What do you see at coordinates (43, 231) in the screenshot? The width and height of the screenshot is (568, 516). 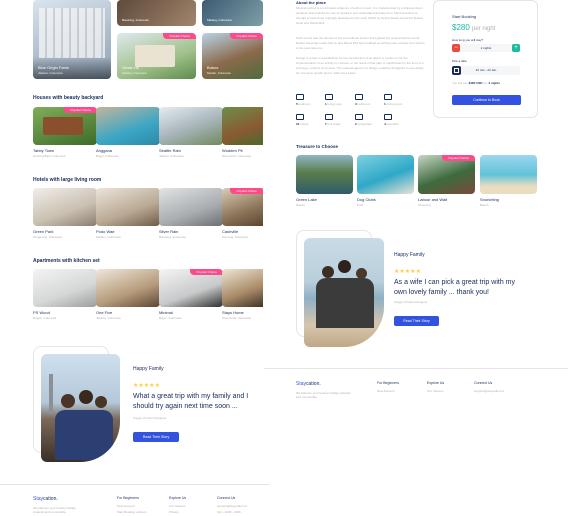 I see `card-name: Green Park` at bounding box center [43, 231].